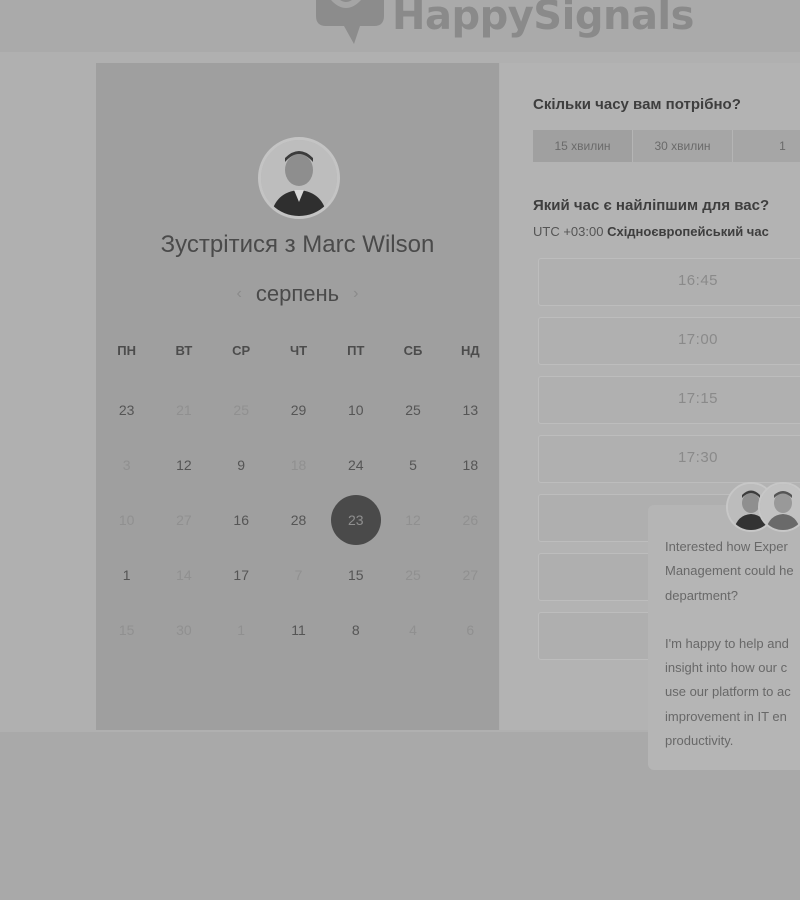 Image resolution: width=800 pixels, height=900 pixels. What do you see at coordinates (698, 280) in the screenshot?
I see `time-slot-label: 16:45` at bounding box center [698, 280].